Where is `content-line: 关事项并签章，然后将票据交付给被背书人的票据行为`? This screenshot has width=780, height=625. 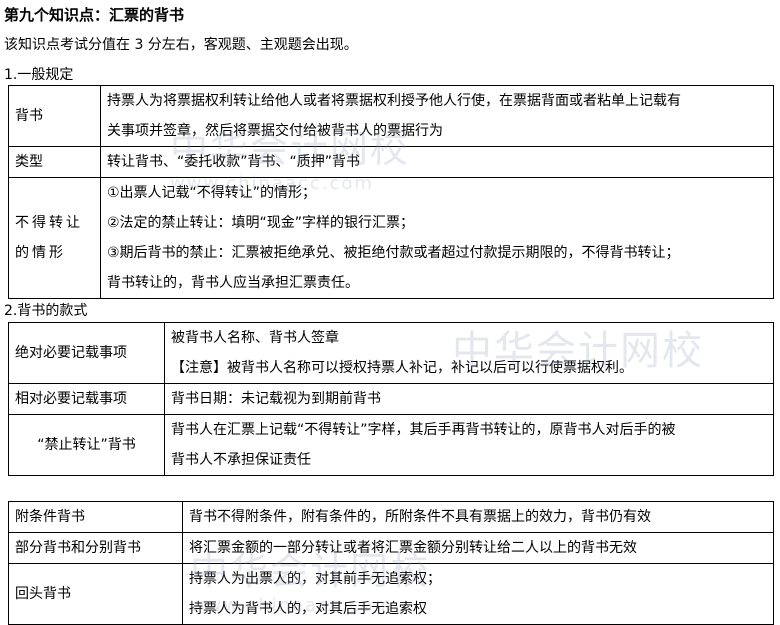 content-line: 关事项并签章，然后将票据交付给被背书人的票据行为 is located at coordinates (275, 131).